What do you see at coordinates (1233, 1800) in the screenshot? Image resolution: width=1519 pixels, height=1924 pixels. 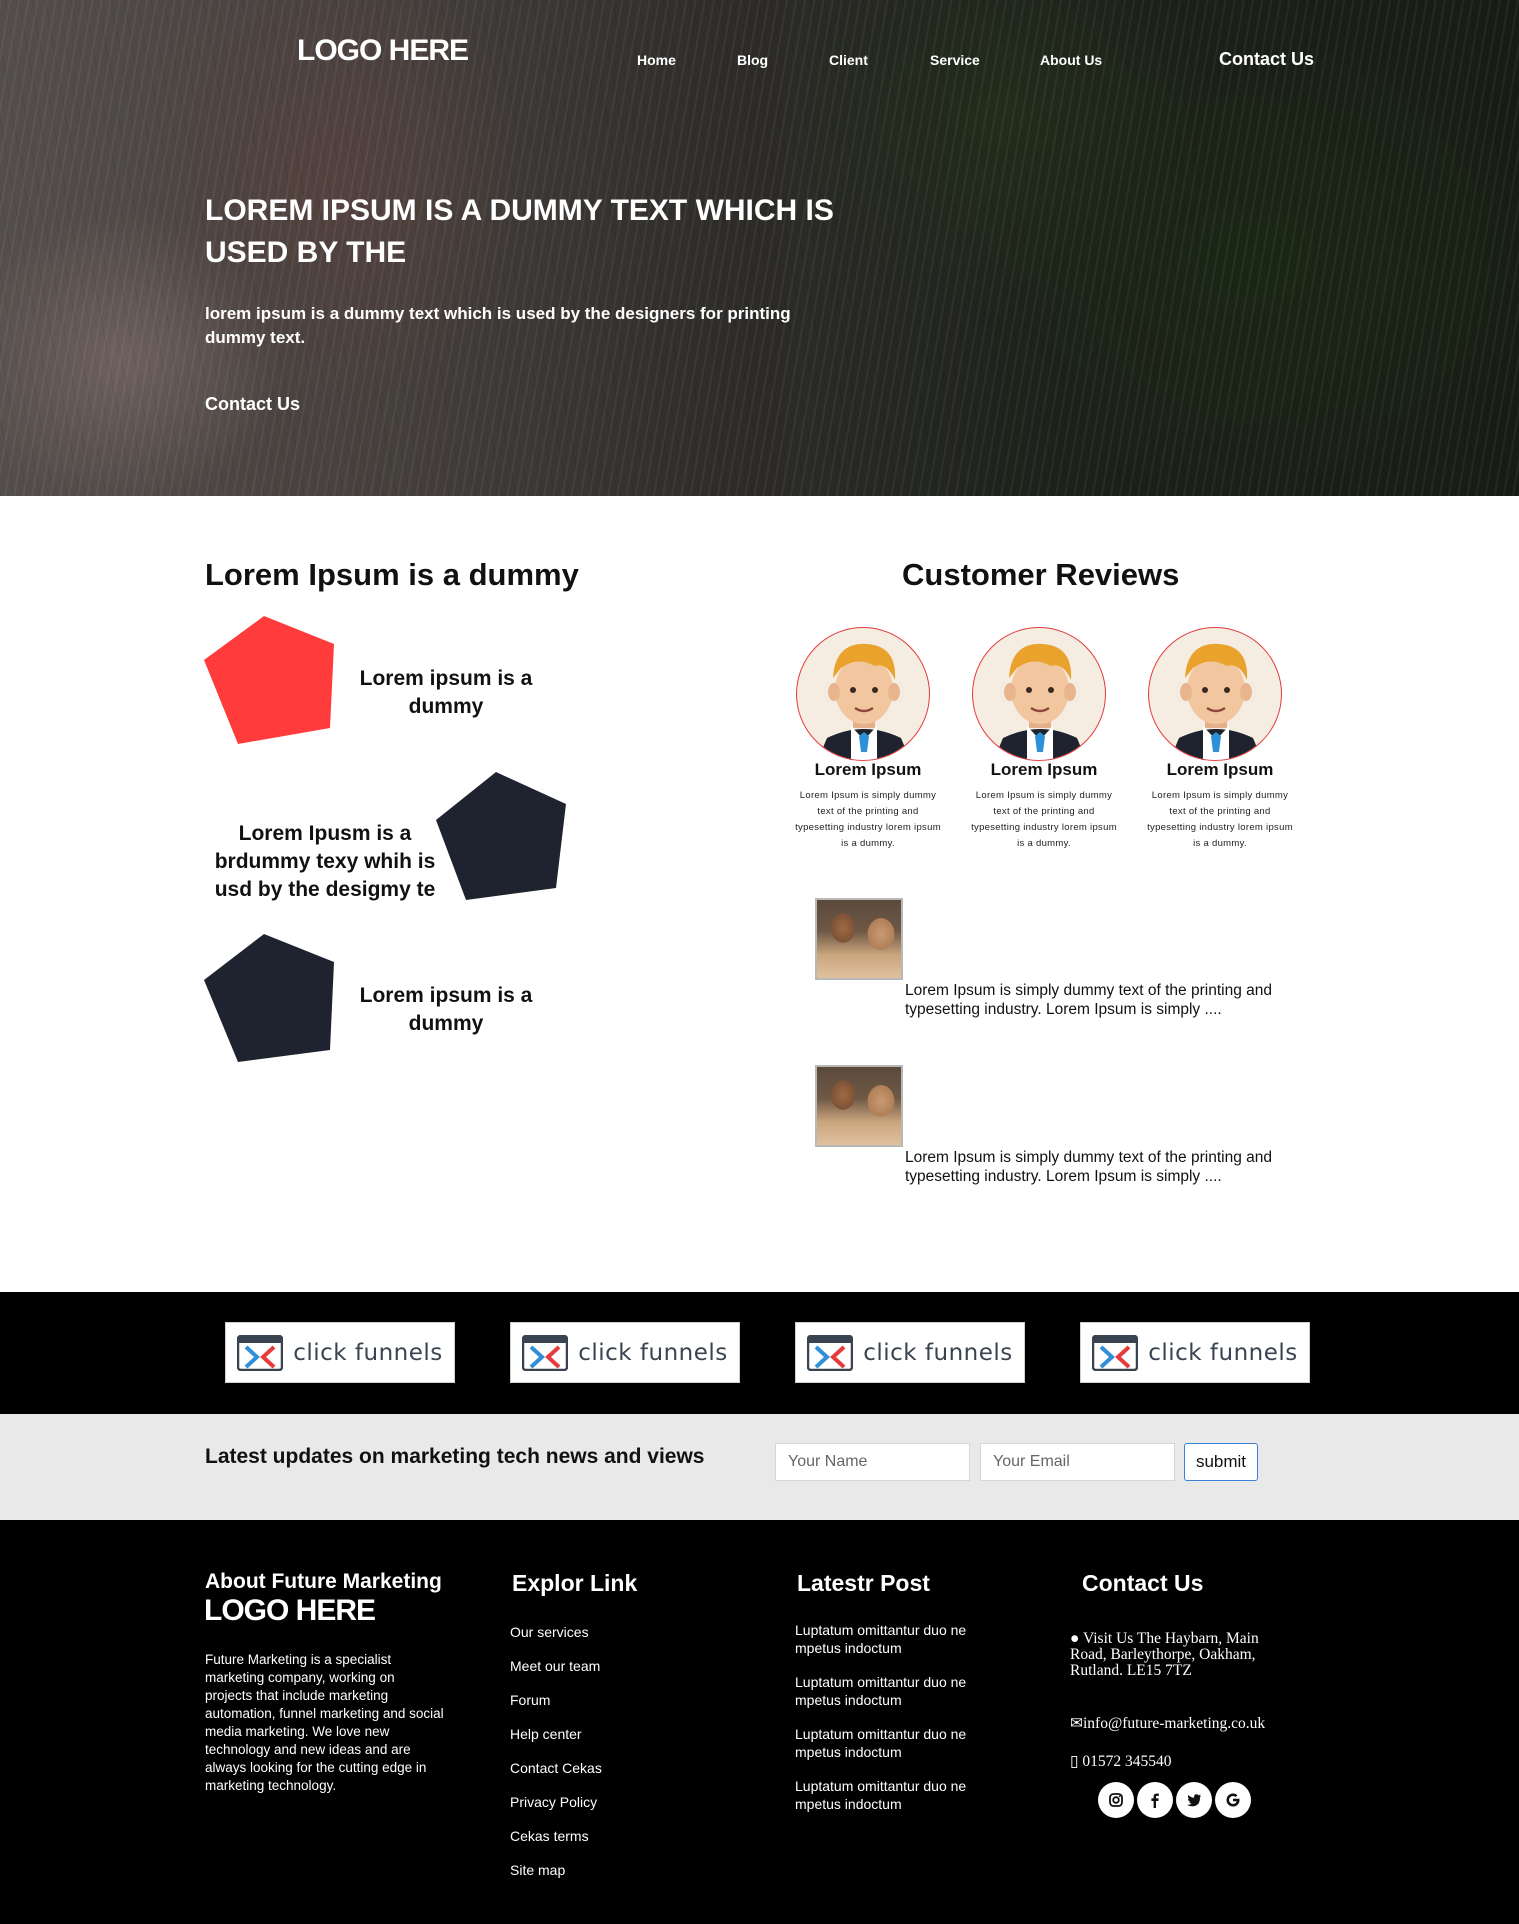 I see `google-icon` at bounding box center [1233, 1800].